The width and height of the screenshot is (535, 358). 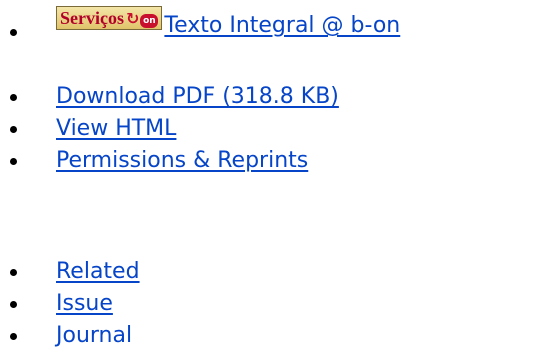 I want to click on list-item: Permissions & Reprints, so click(x=267, y=161).